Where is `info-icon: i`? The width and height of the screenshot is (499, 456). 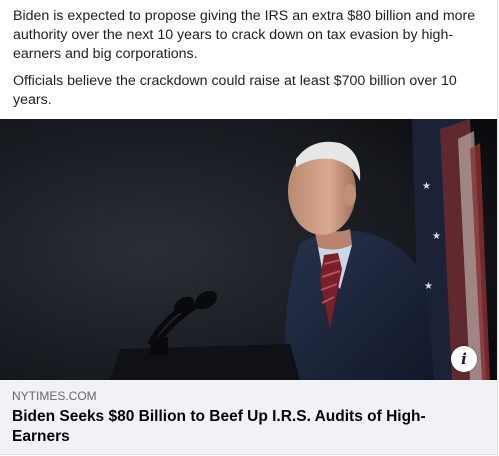
info-icon: i is located at coordinates (464, 359).